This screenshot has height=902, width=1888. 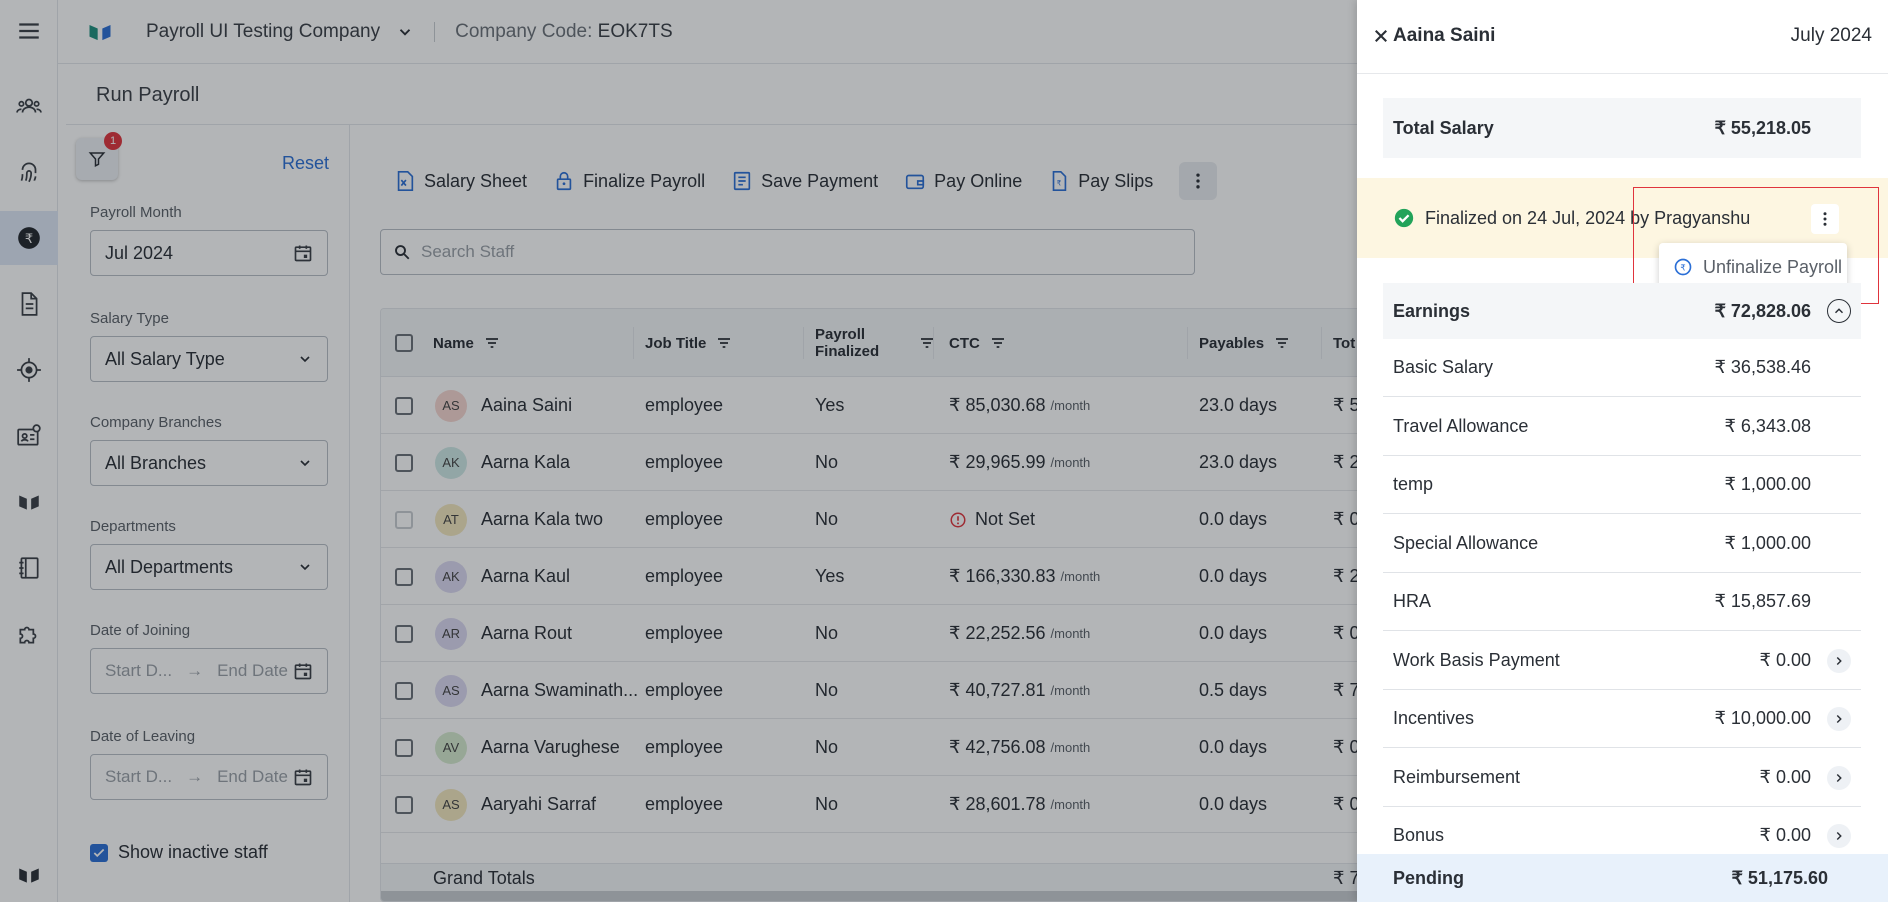 What do you see at coordinates (1428, 877) in the screenshot?
I see `pending-label: Pending` at bounding box center [1428, 877].